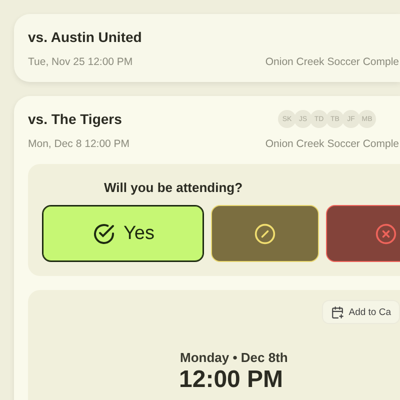  I want to click on rsvp-question: Will you be attending?, so click(173, 187).